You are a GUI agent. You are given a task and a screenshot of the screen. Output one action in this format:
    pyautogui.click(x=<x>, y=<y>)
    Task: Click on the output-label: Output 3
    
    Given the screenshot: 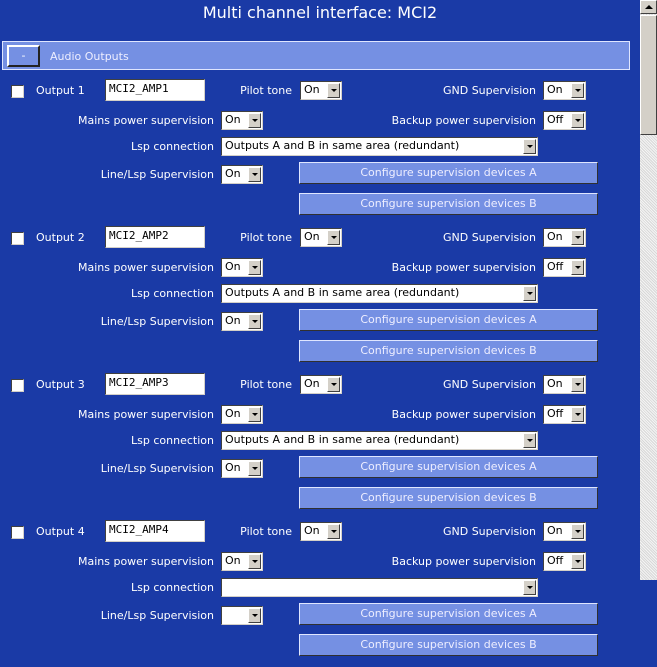 What is the action you would take?
    pyautogui.click(x=60, y=384)
    